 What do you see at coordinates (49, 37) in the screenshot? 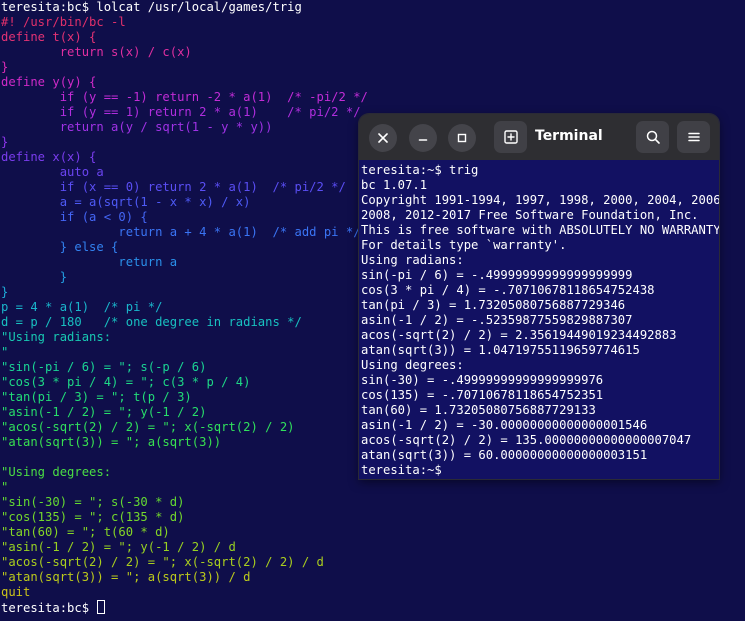
I see `bg-terminal-line: define t(x) {` at bounding box center [49, 37].